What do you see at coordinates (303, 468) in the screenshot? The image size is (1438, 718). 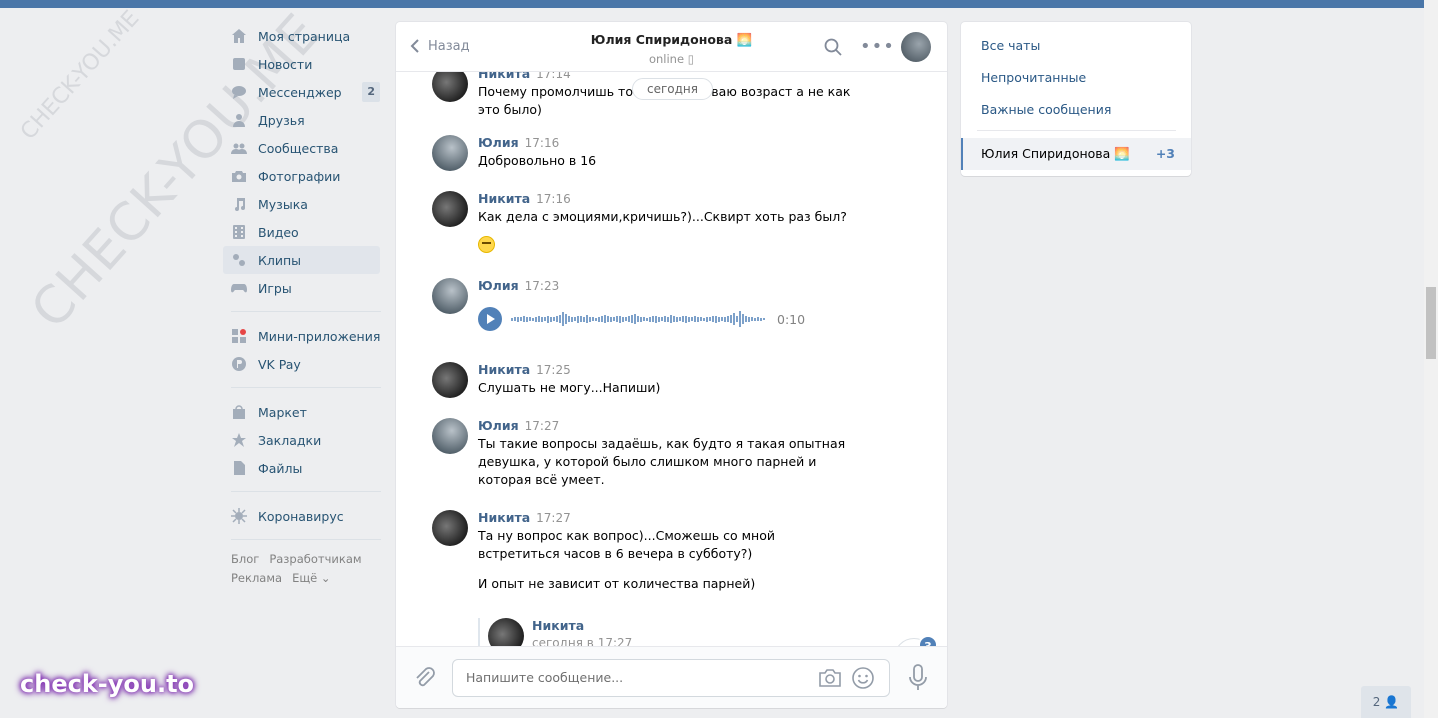 I see `sidebar-item-files: Файлы` at bounding box center [303, 468].